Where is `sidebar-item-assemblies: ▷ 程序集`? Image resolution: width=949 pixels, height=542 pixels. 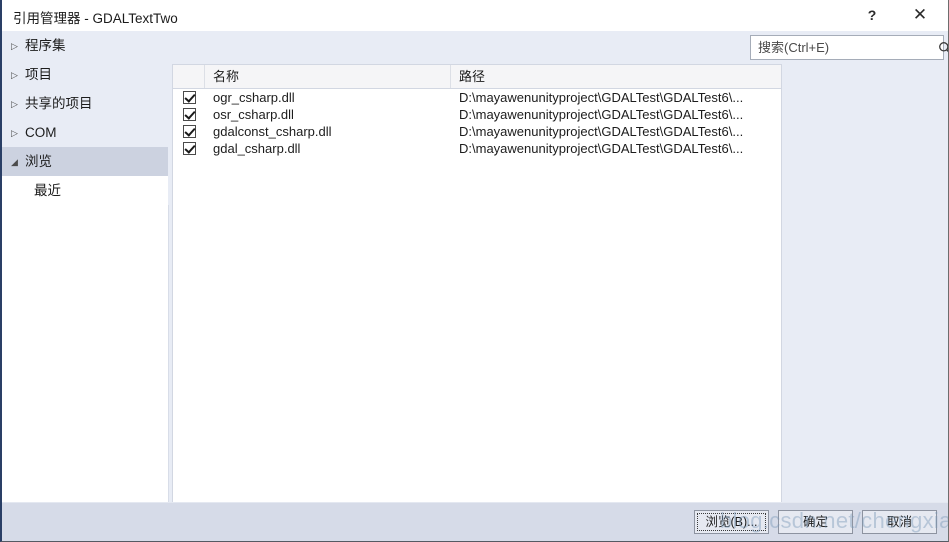
sidebar-item-assemblies: ▷ 程序集 is located at coordinates (85, 45).